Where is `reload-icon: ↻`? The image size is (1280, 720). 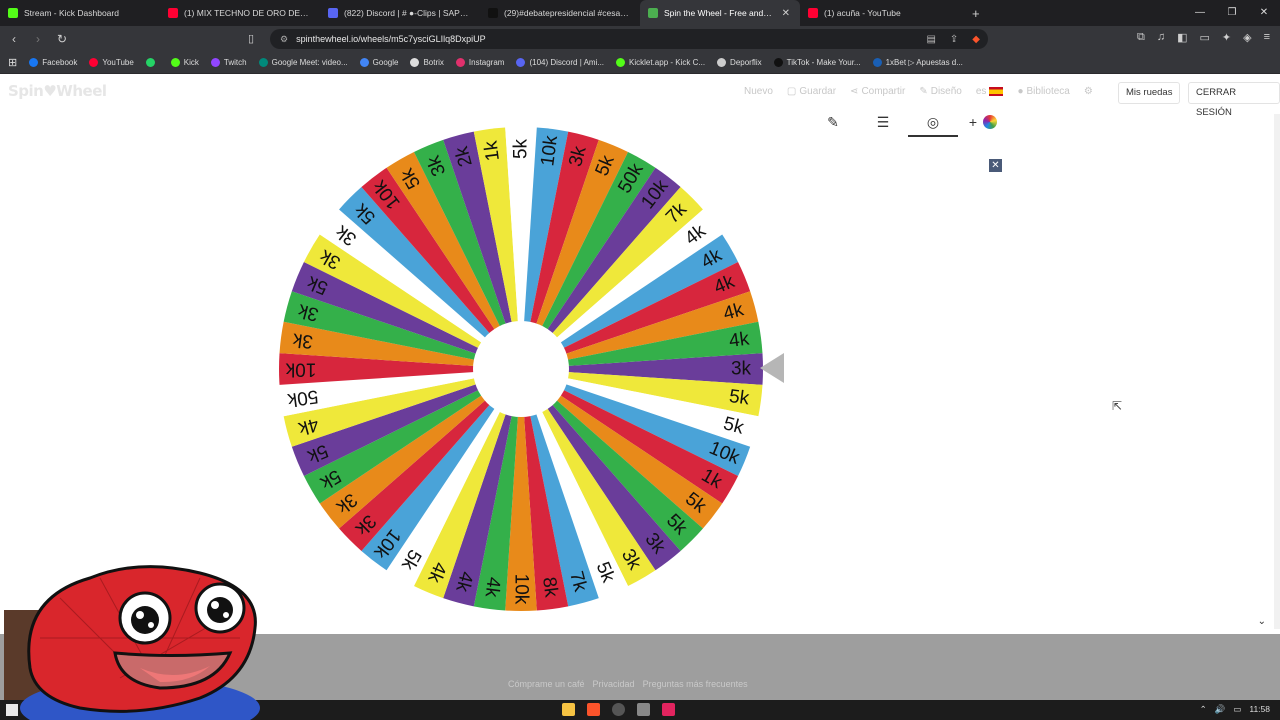 reload-icon: ↻ is located at coordinates (62, 39).